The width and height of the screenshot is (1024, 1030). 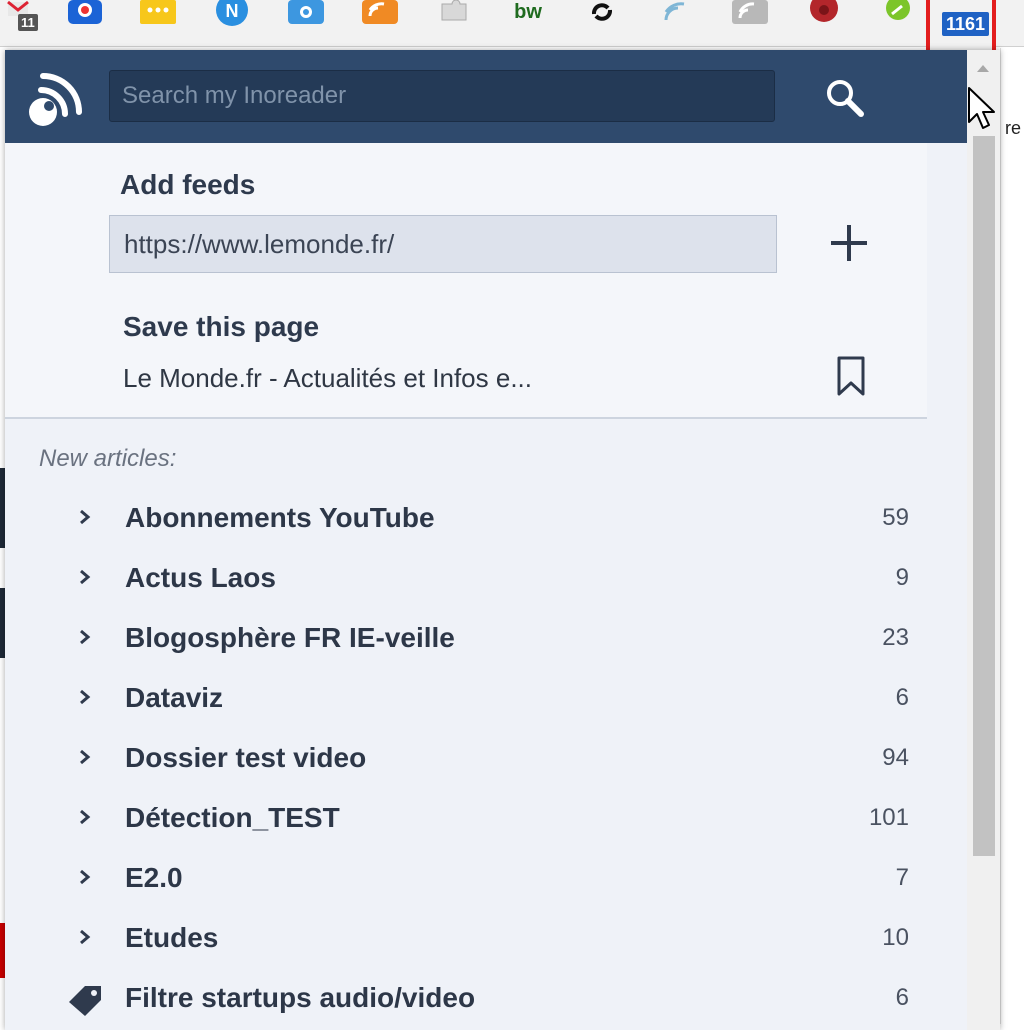 What do you see at coordinates (895, 517) in the screenshot?
I see `unread-count: 59` at bounding box center [895, 517].